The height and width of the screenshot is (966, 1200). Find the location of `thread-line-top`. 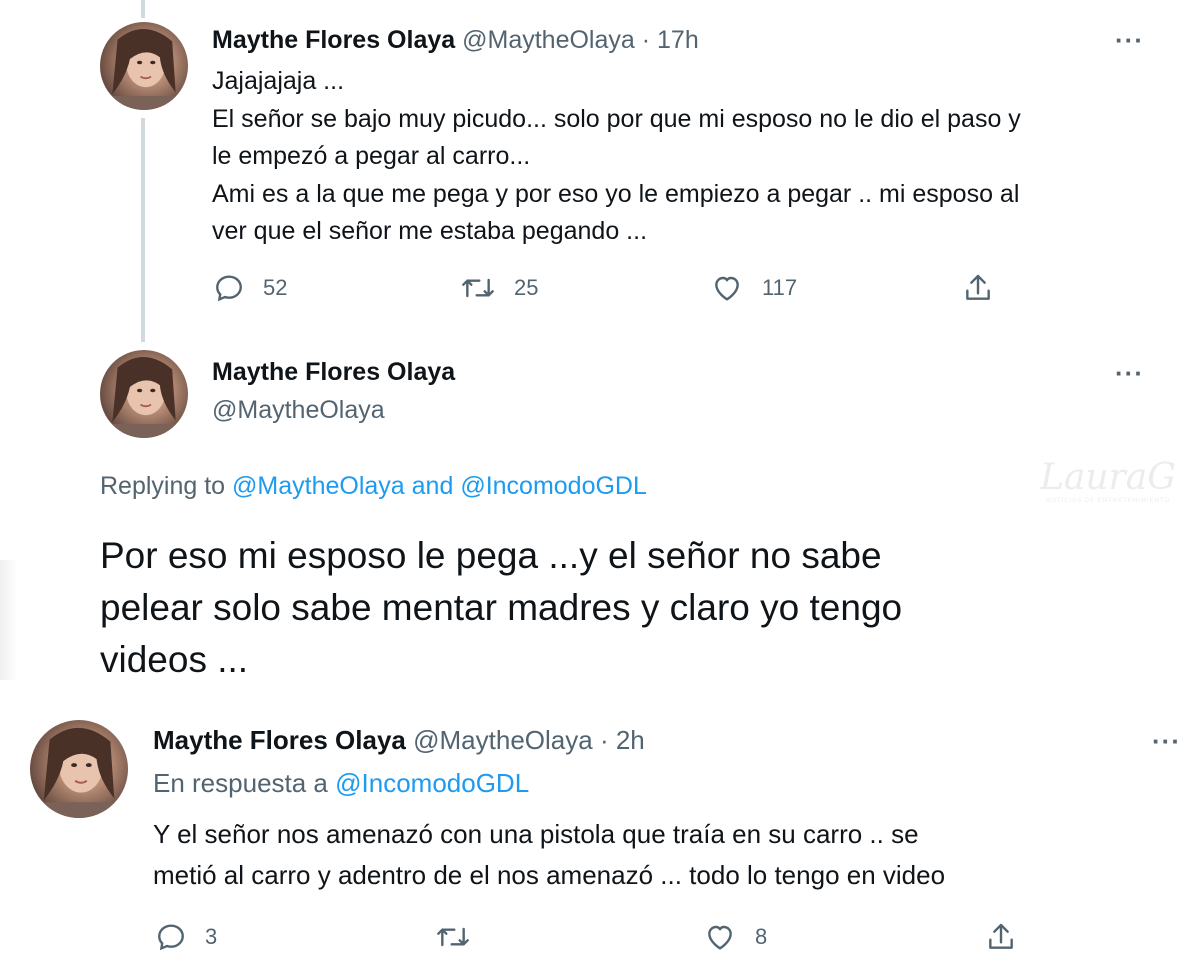

thread-line-top is located at coordinates (143, 9).